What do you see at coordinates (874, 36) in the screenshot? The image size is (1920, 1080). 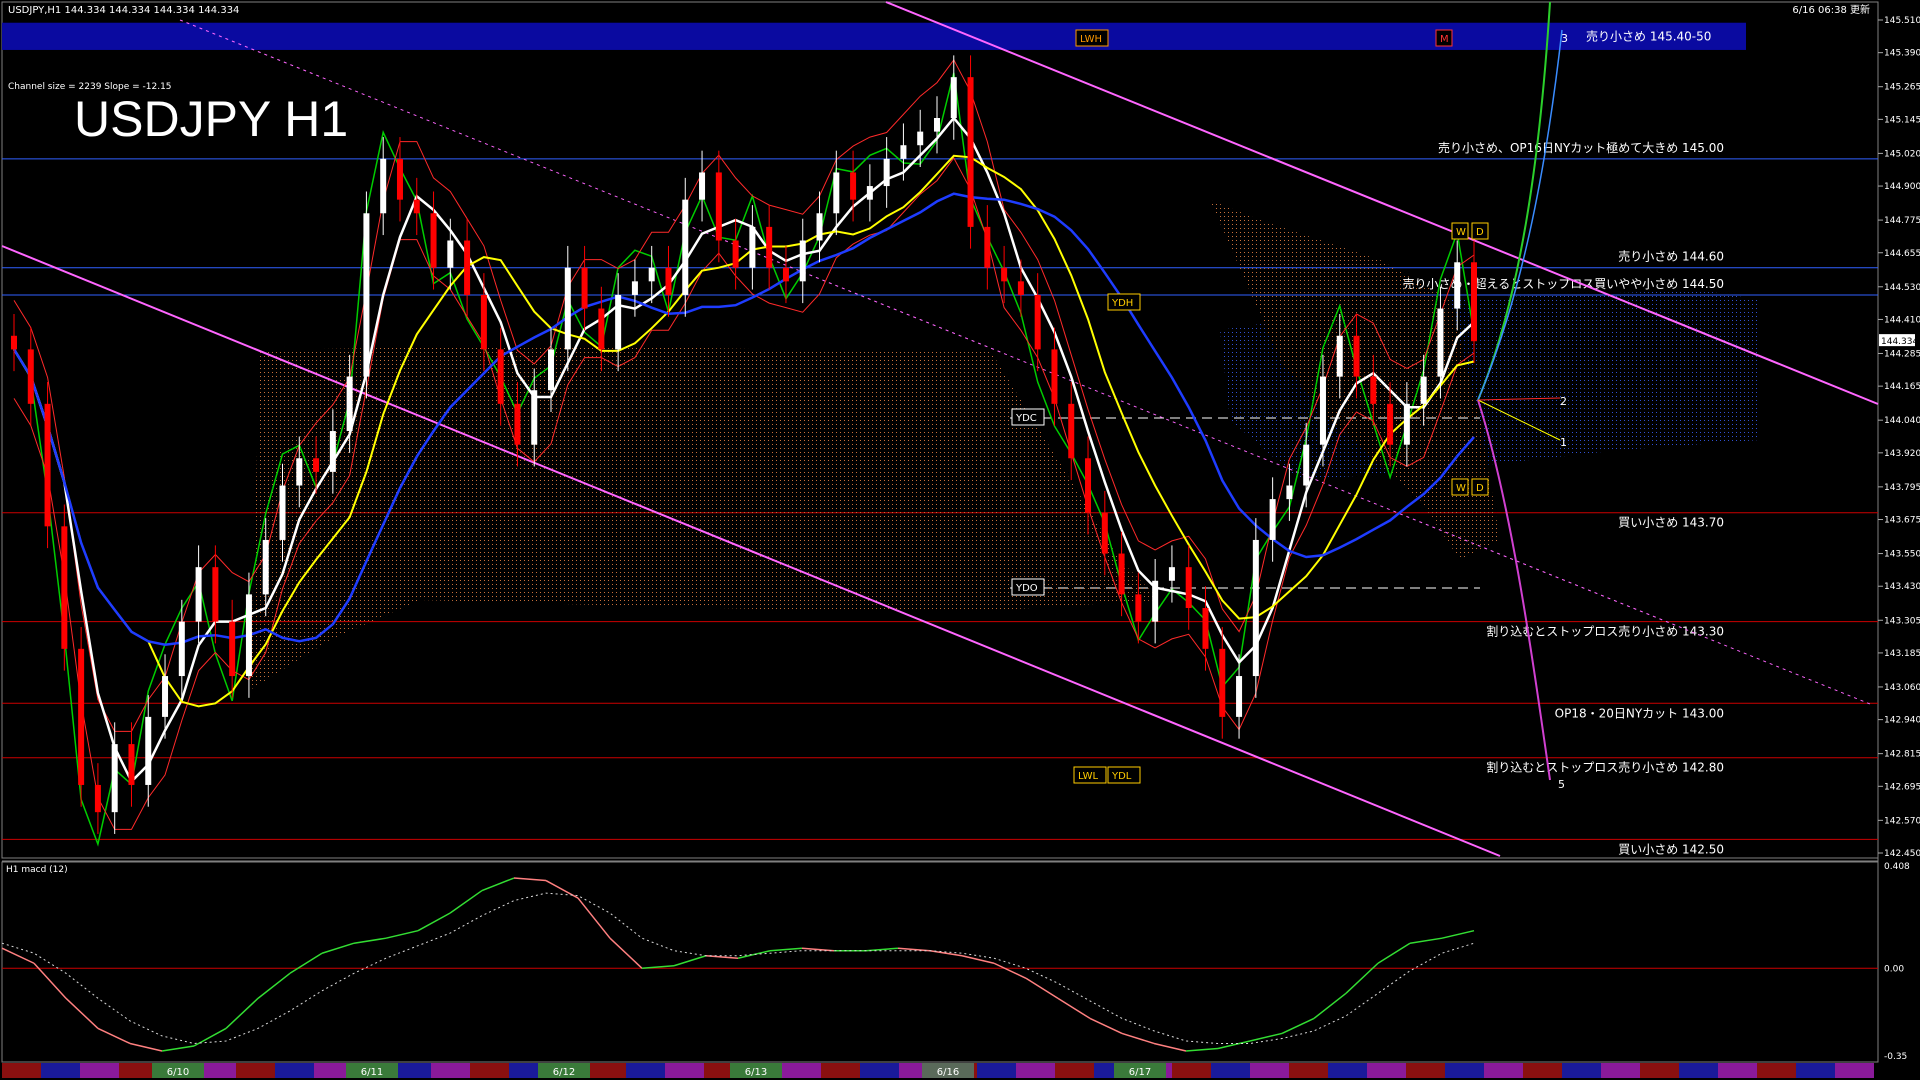 I see `resistance-band-zone` at bounding box center [874, 36].